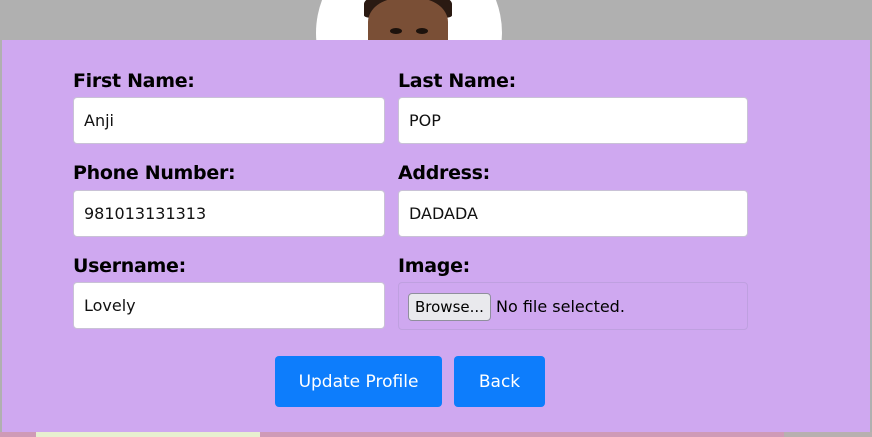 The height and width of the screenshot is (437, 872). I want to click on last-name-label: Last Name:, so click(457, 81).